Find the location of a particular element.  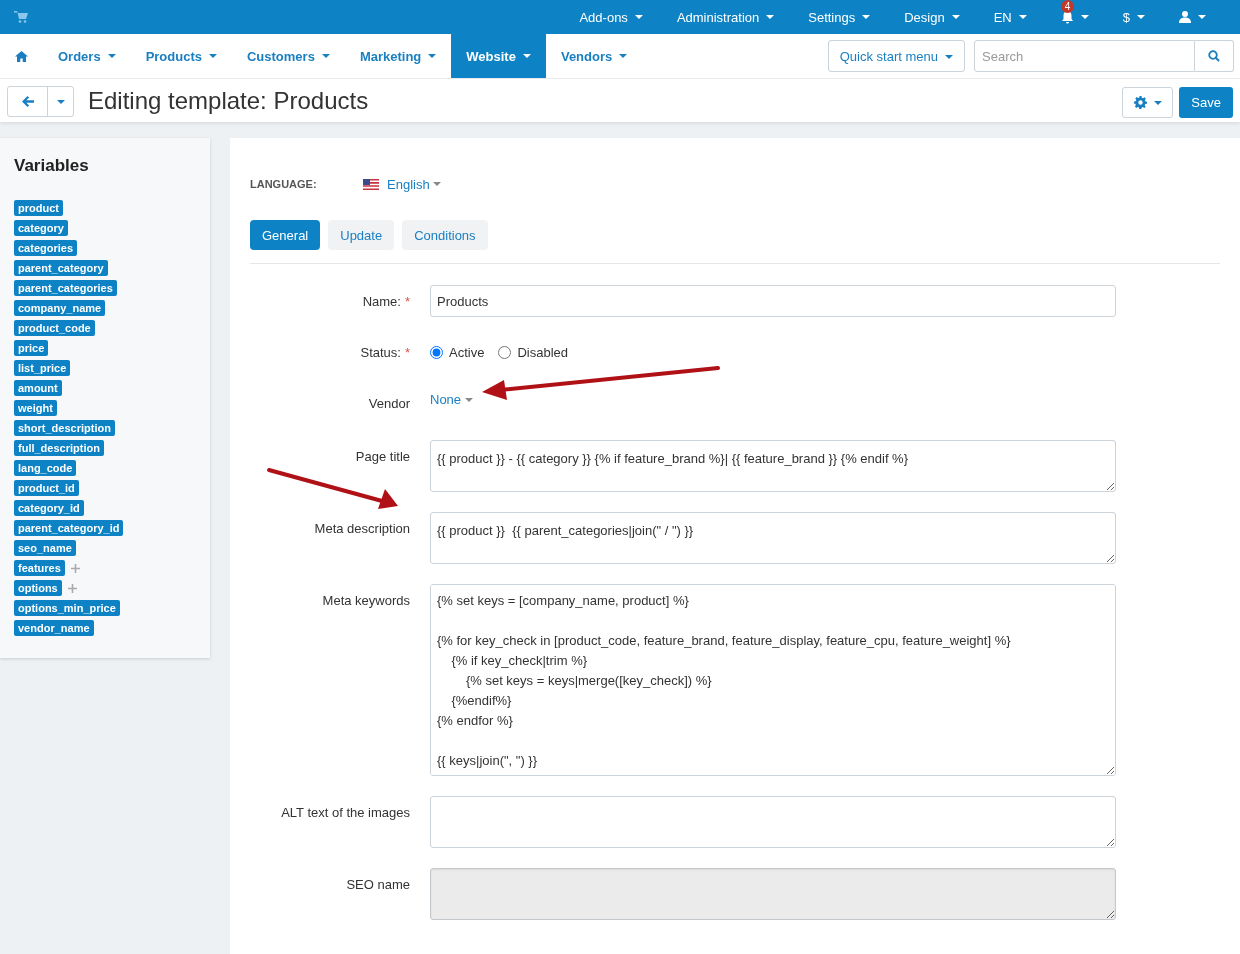

search-button is located at coordinates (1214, 56).